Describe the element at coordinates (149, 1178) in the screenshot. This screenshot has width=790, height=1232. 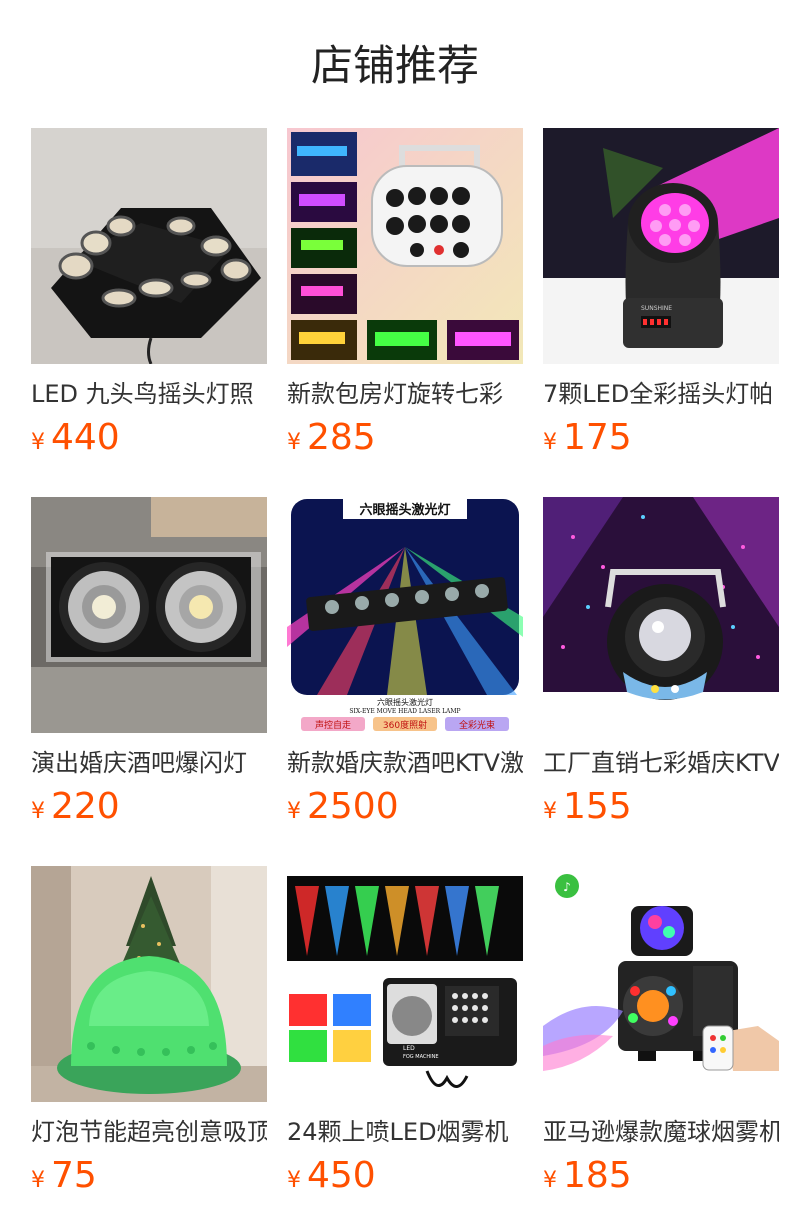
I see `product-price: ¥75` at that location.